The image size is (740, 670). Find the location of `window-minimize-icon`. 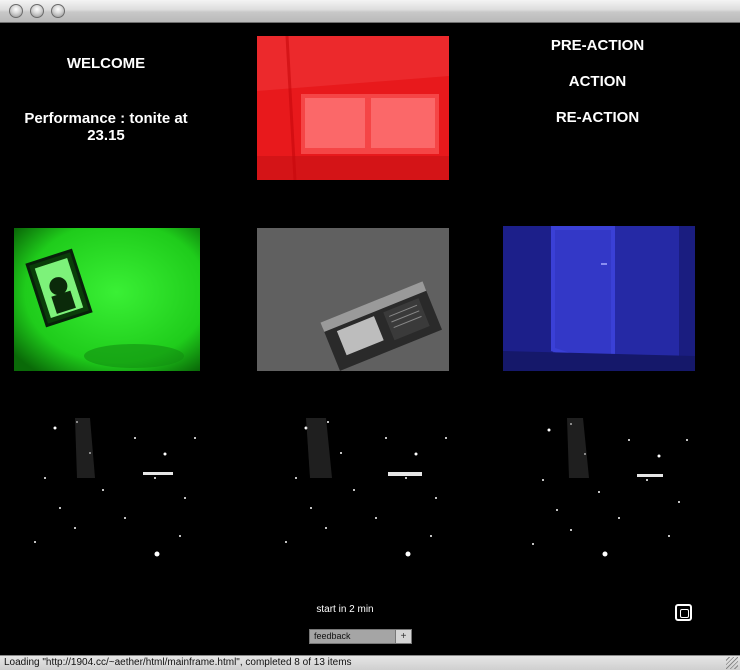

window-minimize-icon is located at coordinates (37, 11).